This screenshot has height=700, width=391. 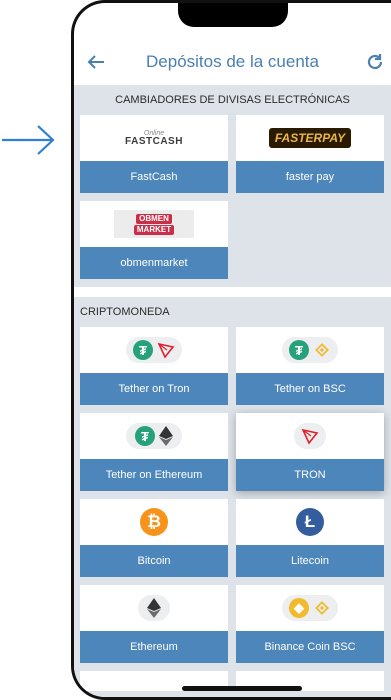 What do you see at coordinates (154, 138) in the screenshot?
I see `fastcash-logo: Online FASTCASH` at bounding box center [154, 138].